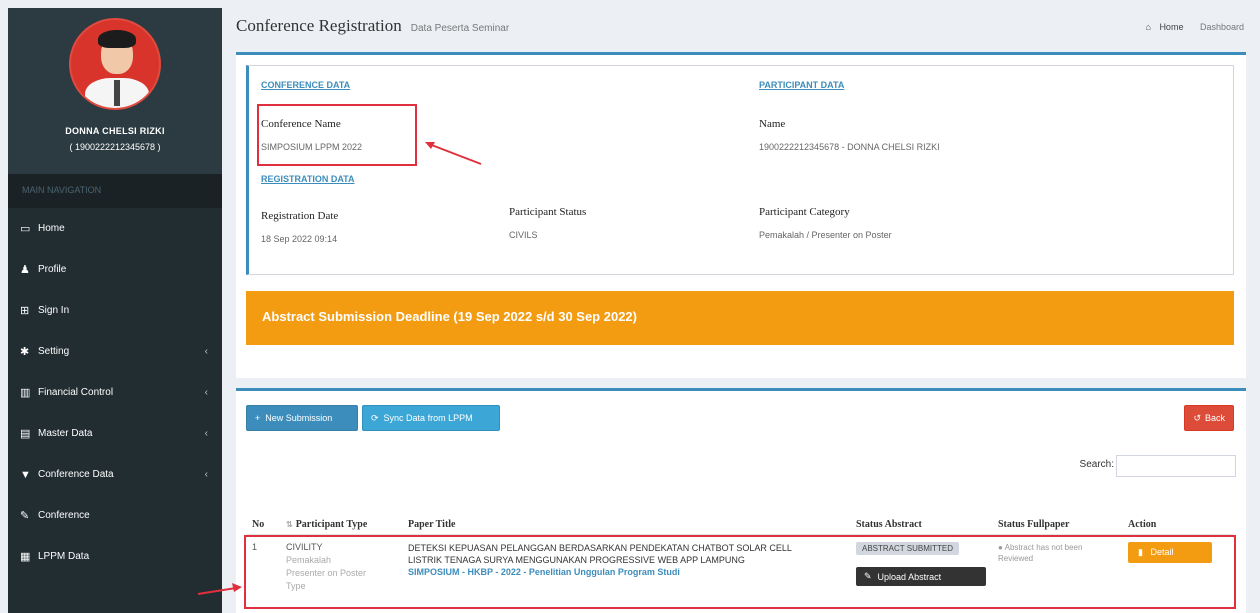  What do you see at coordinates (115, 433) in the screenshot?
I see `sidebar-item-master-data: ▤ Master Data ‹` at bounding box center [115, 433].